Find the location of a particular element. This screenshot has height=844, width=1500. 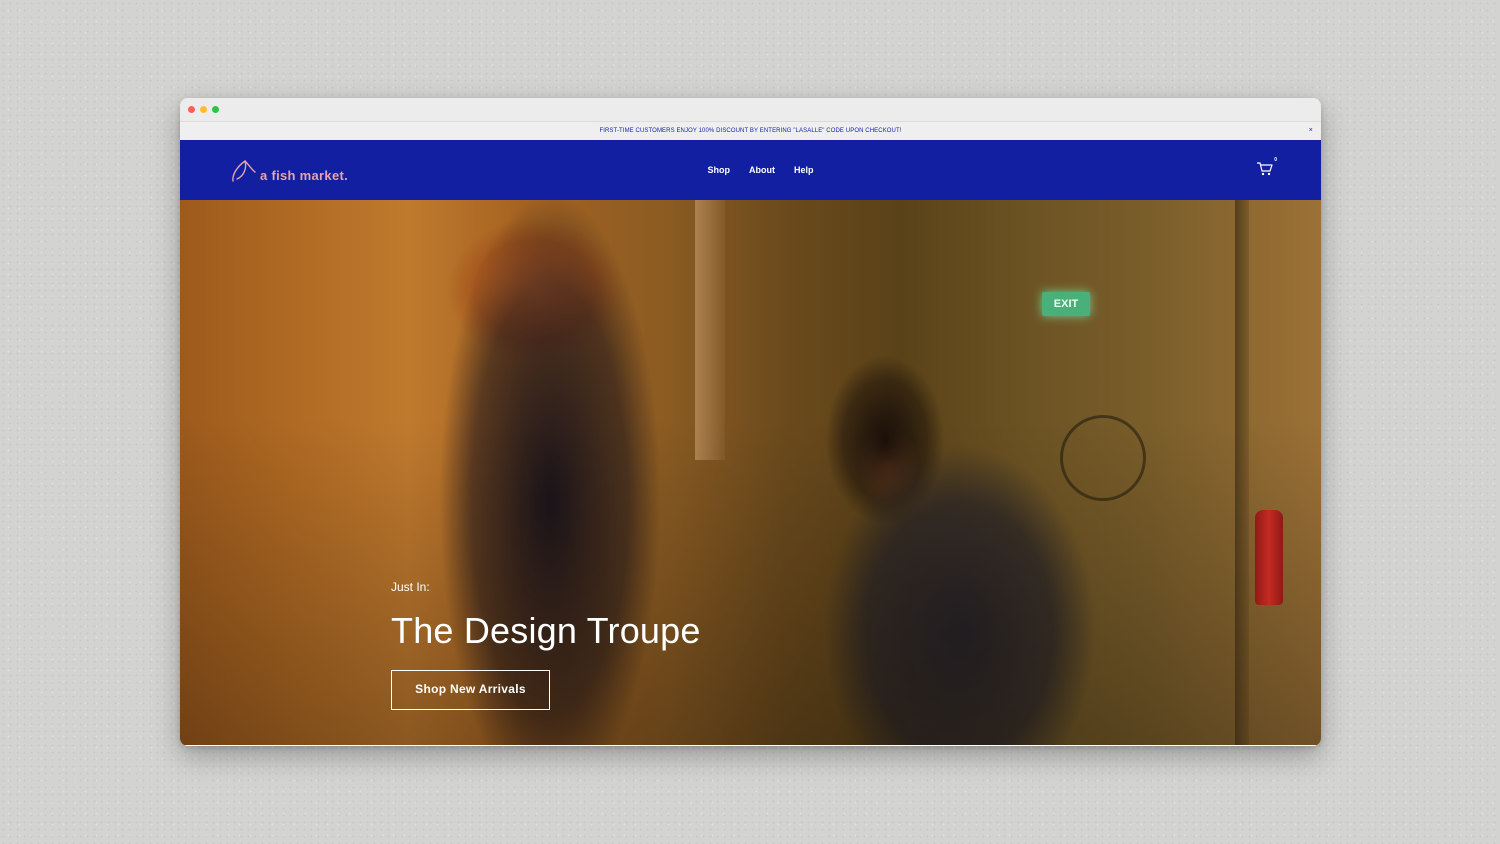

minimize-window-icon is located at coordinates (203, 109).